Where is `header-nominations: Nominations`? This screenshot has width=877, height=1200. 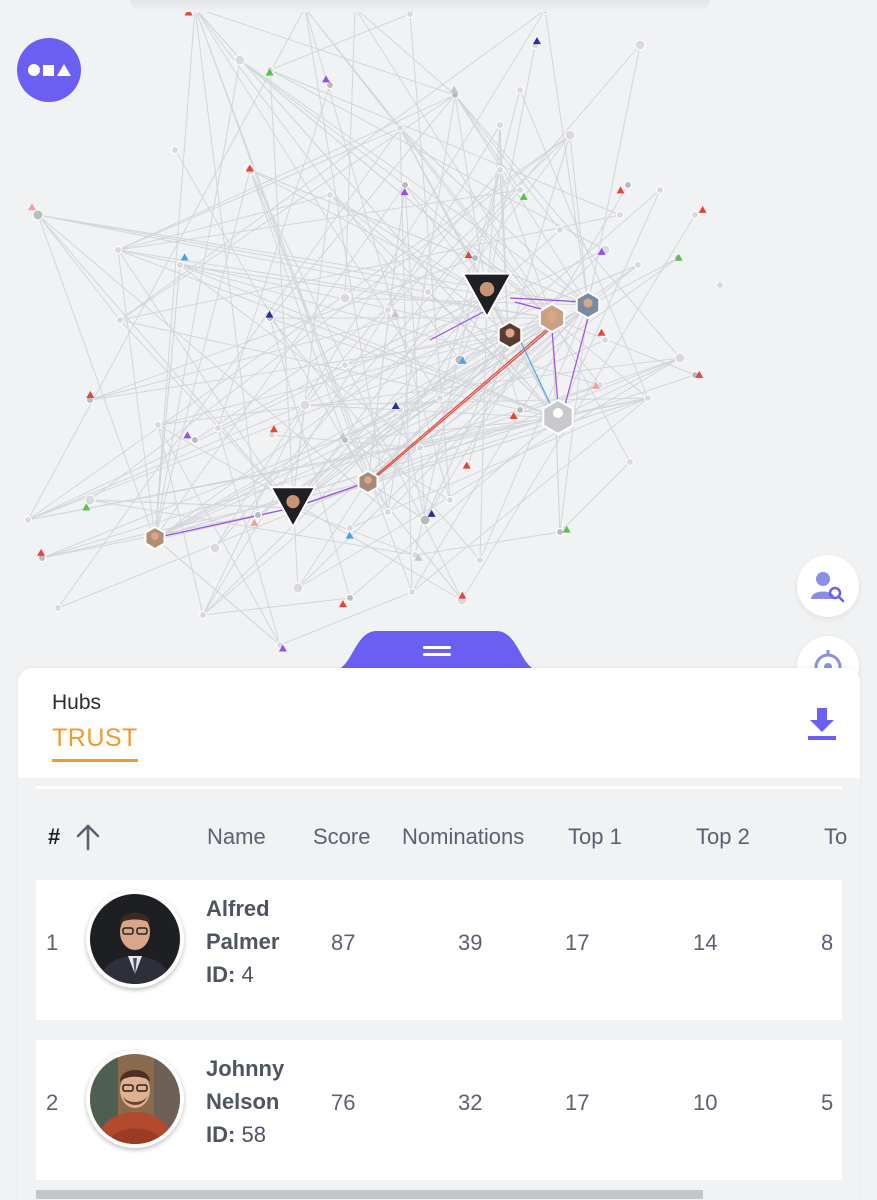
header-nominations: Nominations is located at coordinates (463, 837).